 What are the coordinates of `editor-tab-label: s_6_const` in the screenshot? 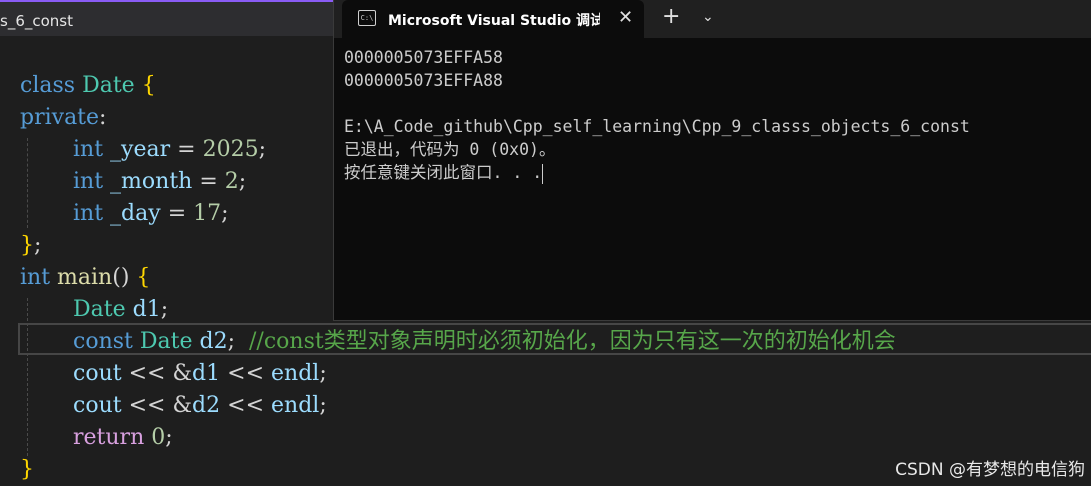 It's located at (36, 21).